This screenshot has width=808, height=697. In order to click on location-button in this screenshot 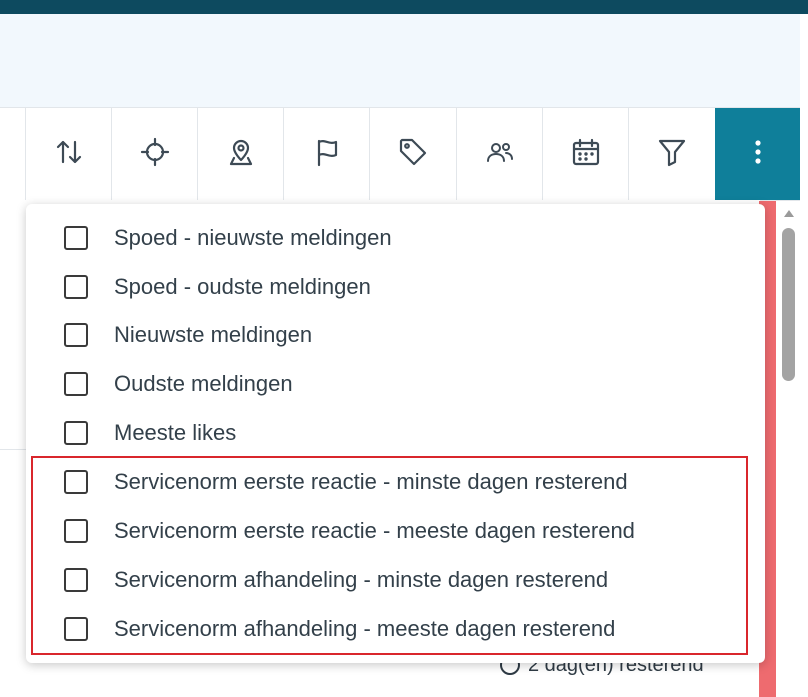, I will do `click(240, 154)`.